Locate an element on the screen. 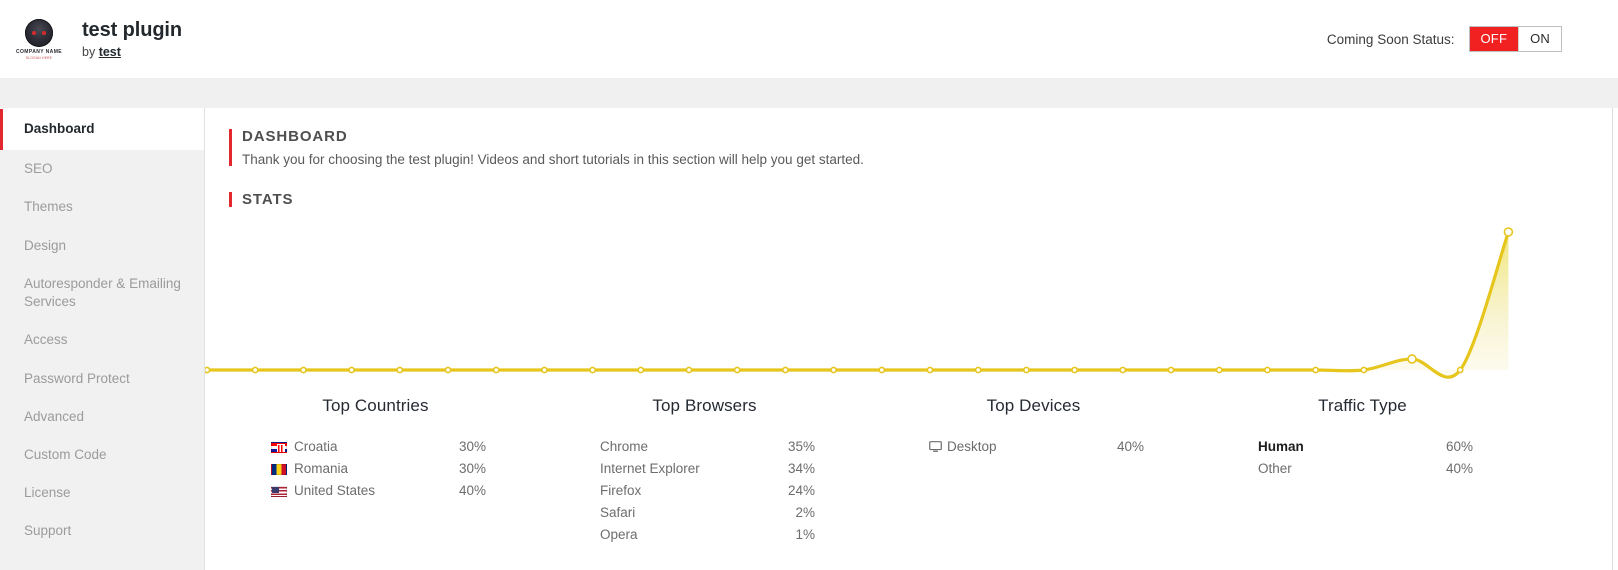 Image resolution: width=1618 pixels, height=570 pixels. stats-row-label: Chrome is located at coordinates (624, 446).